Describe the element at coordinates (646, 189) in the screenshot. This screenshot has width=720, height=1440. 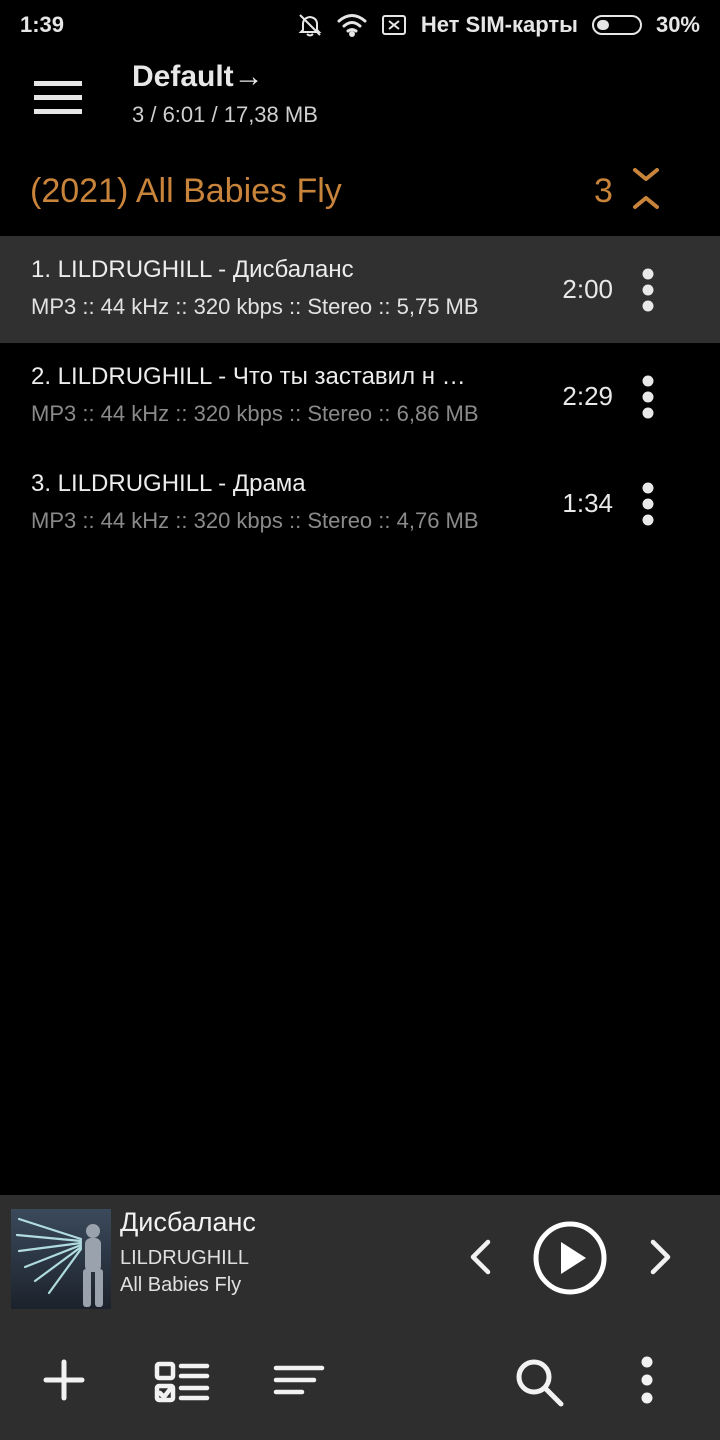
I see `collapse-expand-icon` at that location.